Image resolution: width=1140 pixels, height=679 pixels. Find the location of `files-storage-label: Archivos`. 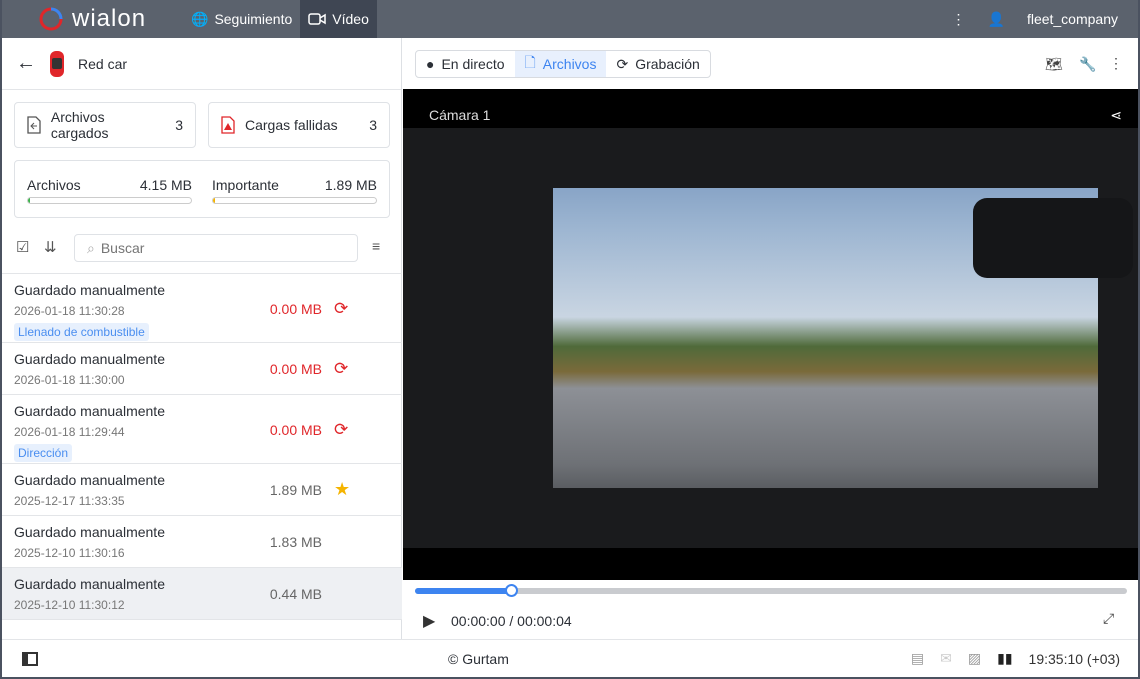

files-storage-label: Archivos is located at coordinates (54, 185).